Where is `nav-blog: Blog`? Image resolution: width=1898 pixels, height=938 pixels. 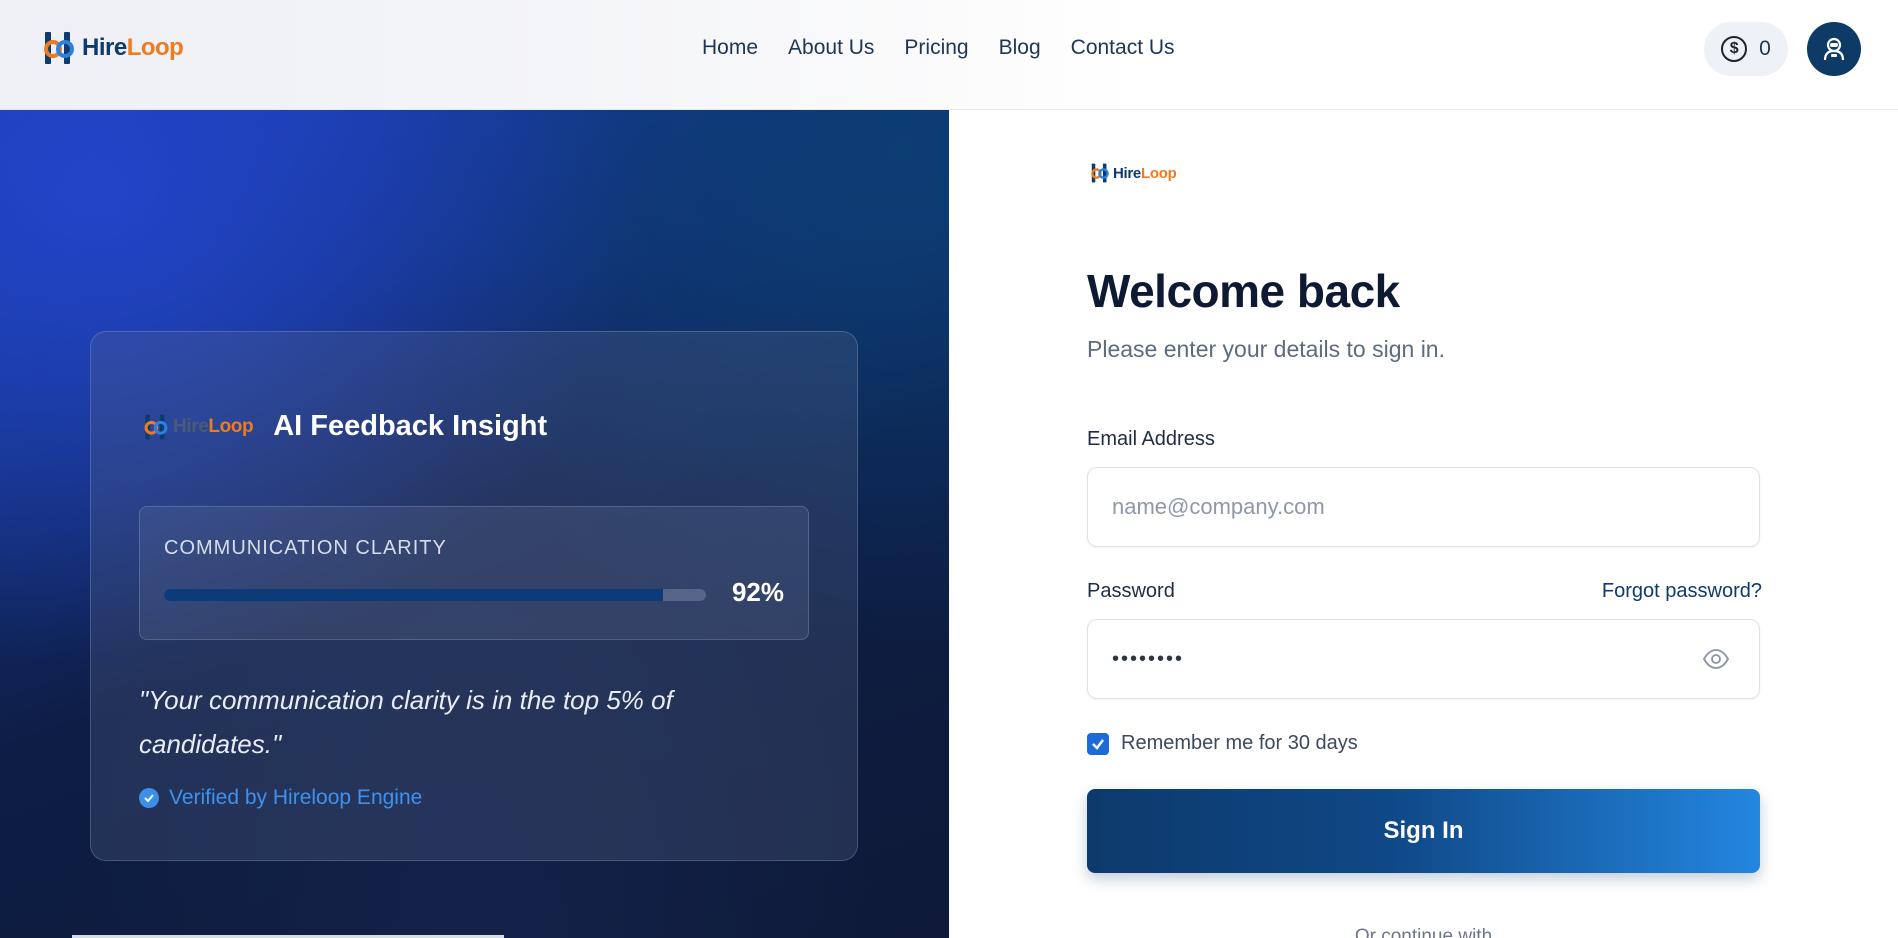
nav-blog: Blog is located at coordinates (1020, 48).